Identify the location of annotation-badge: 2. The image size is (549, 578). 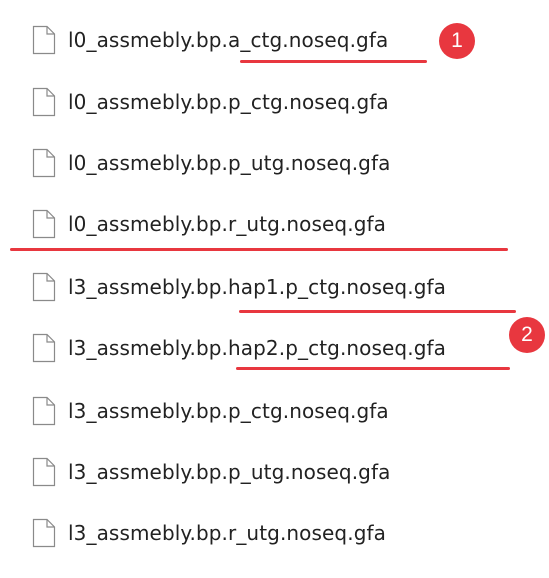
(527, 335).